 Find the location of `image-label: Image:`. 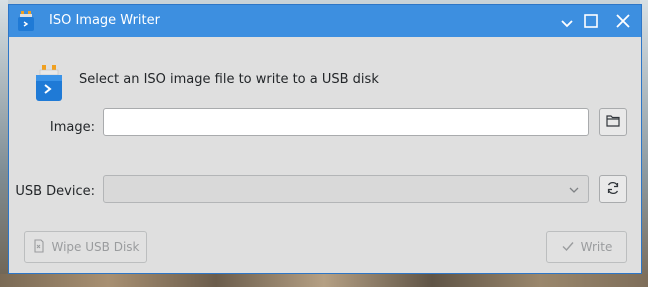

image-label: Image: is located at coordinates (72, 127).